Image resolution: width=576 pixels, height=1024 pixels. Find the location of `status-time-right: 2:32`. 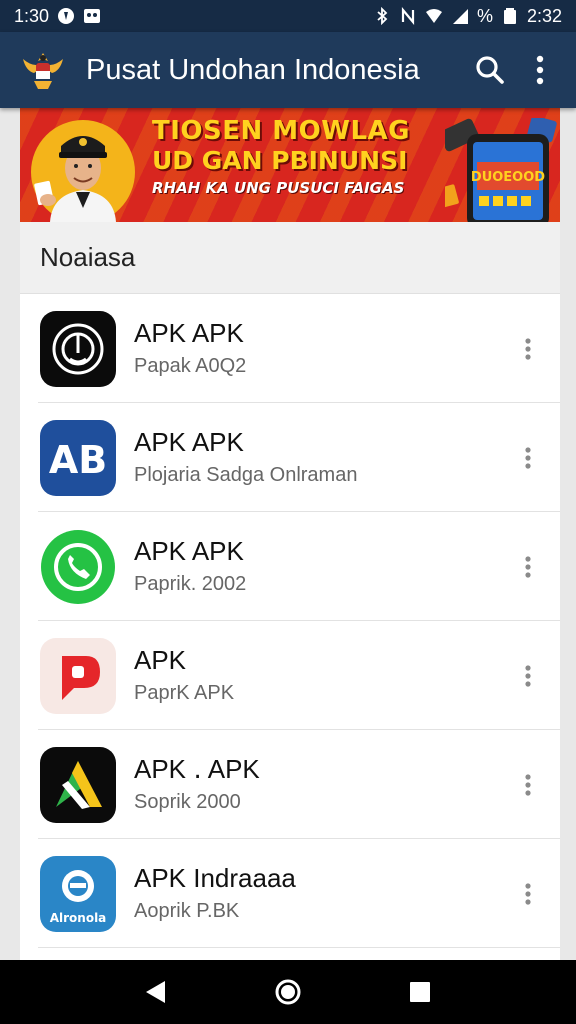

status-time-right: 2:32 is located at coordinates (544, 15).